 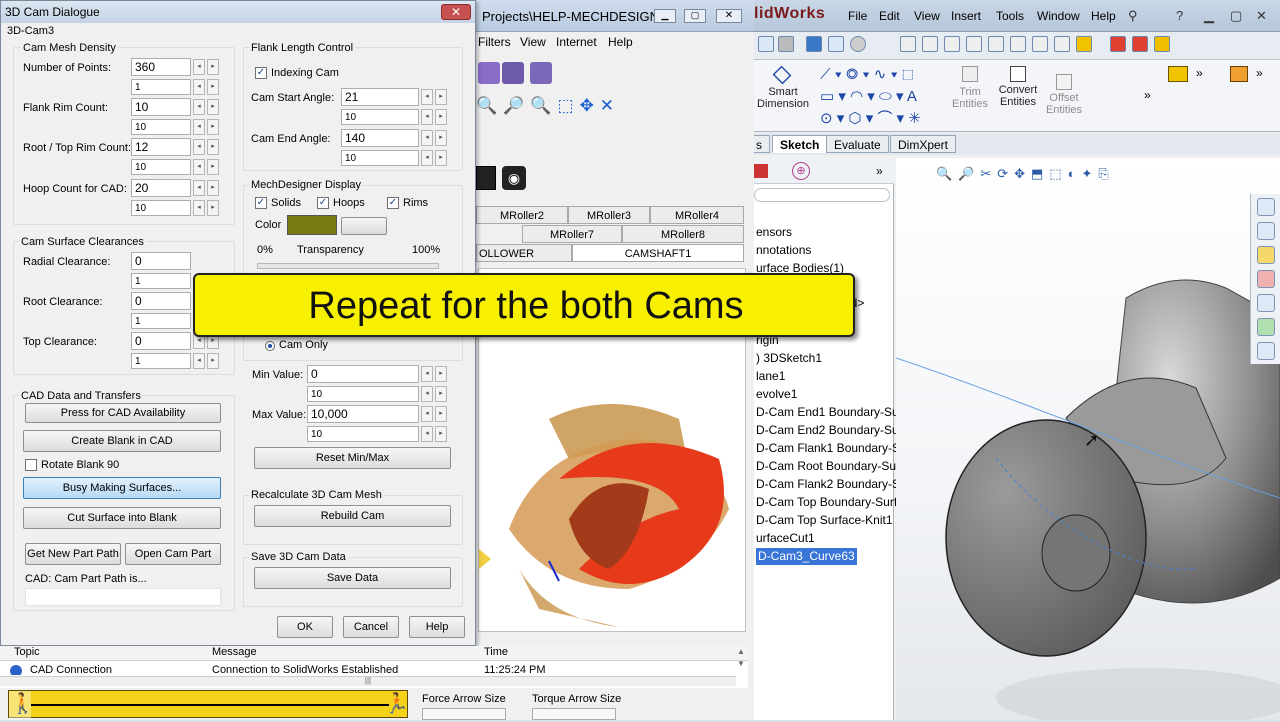 I want to click on convert-entities-label: Convert Entities, so click(x=1018, y=96).